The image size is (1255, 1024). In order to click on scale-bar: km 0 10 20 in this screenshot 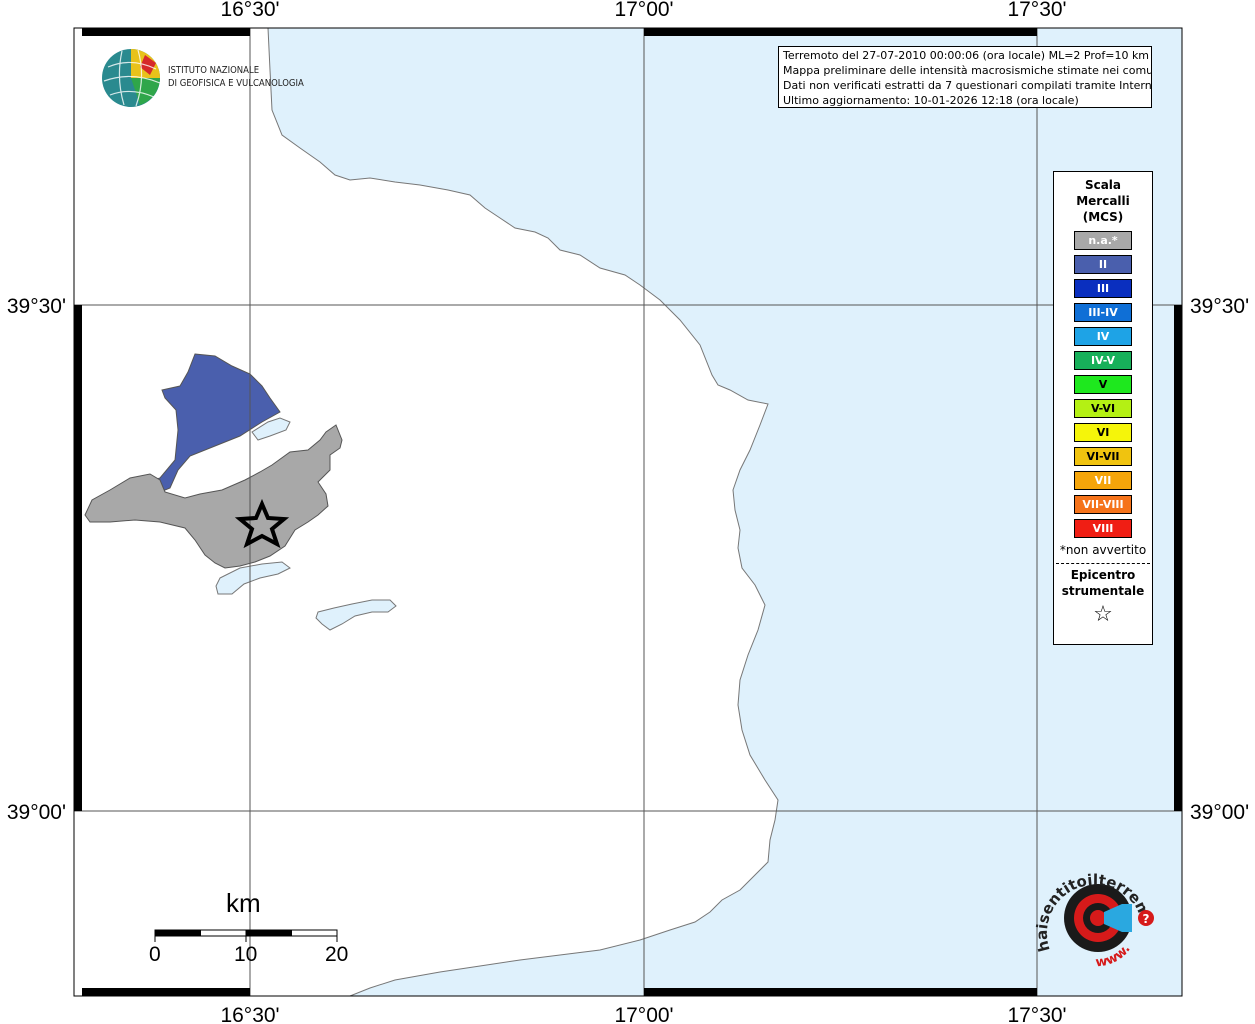, I will do `click(255, 930)`.